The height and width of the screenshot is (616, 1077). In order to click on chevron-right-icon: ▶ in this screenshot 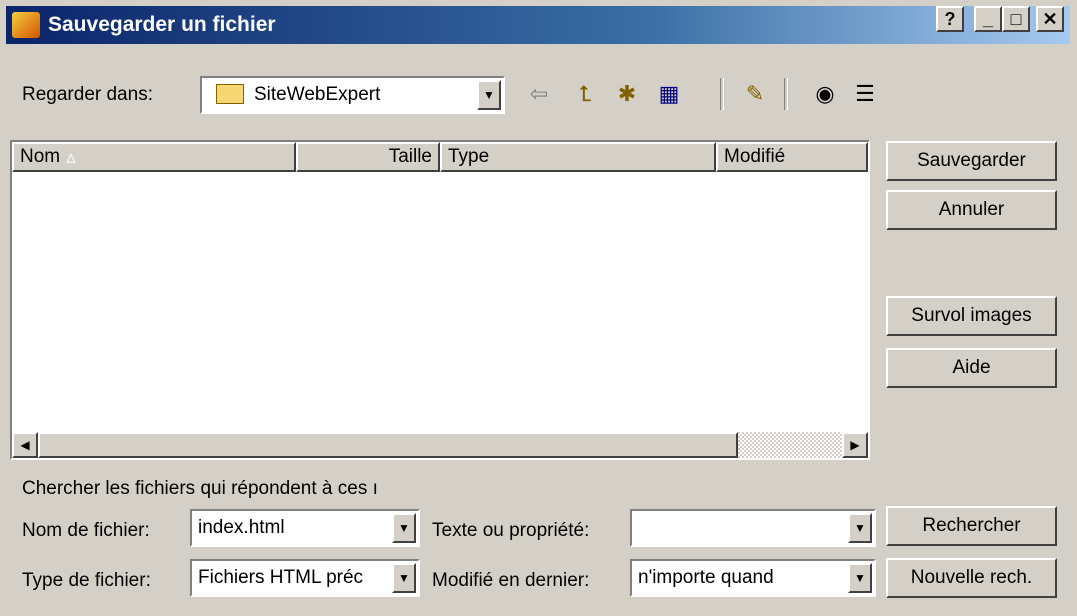, I will do `click(855, 445)`.